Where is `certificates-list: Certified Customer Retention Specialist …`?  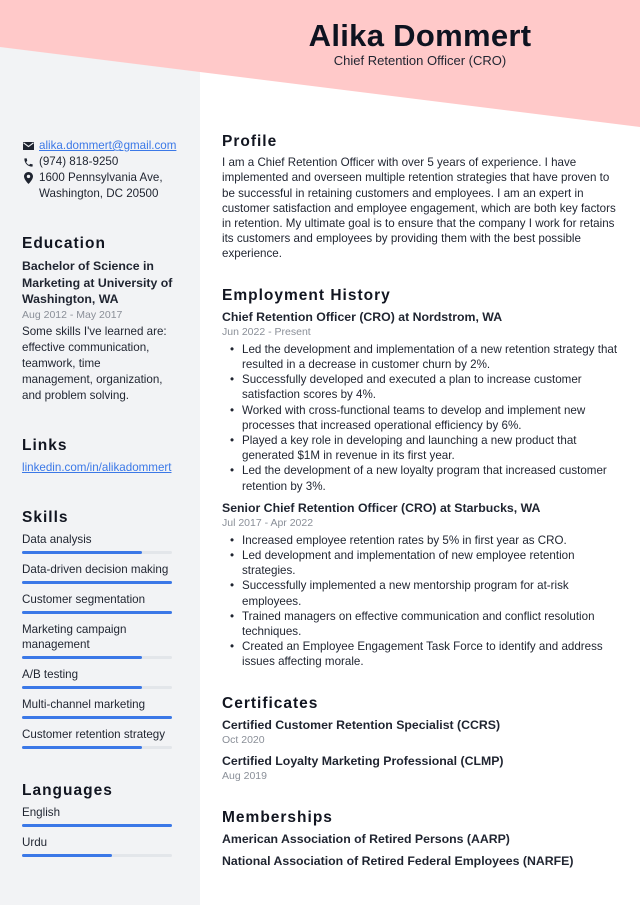
certificates-list: Certified Customer Retention Specialist … is located at coordinates (421, 750).